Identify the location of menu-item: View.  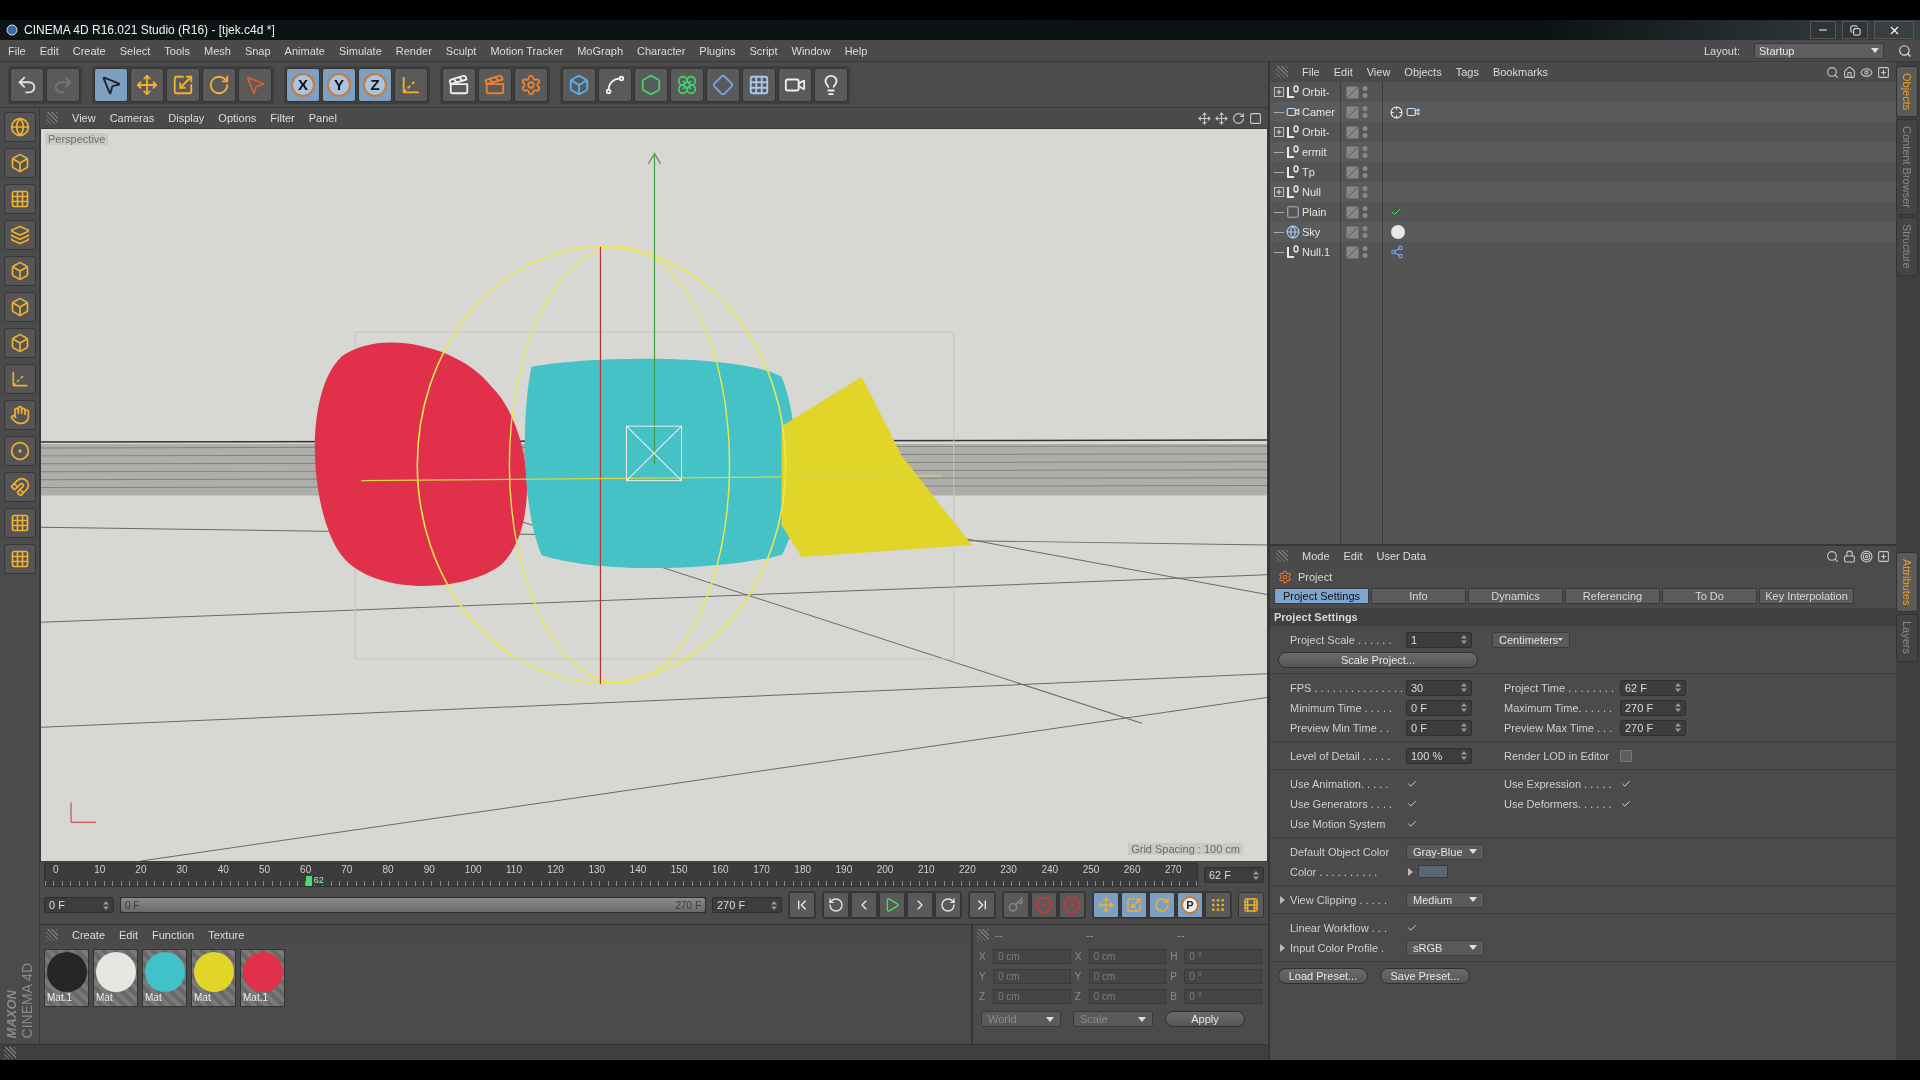
(1378, 72).